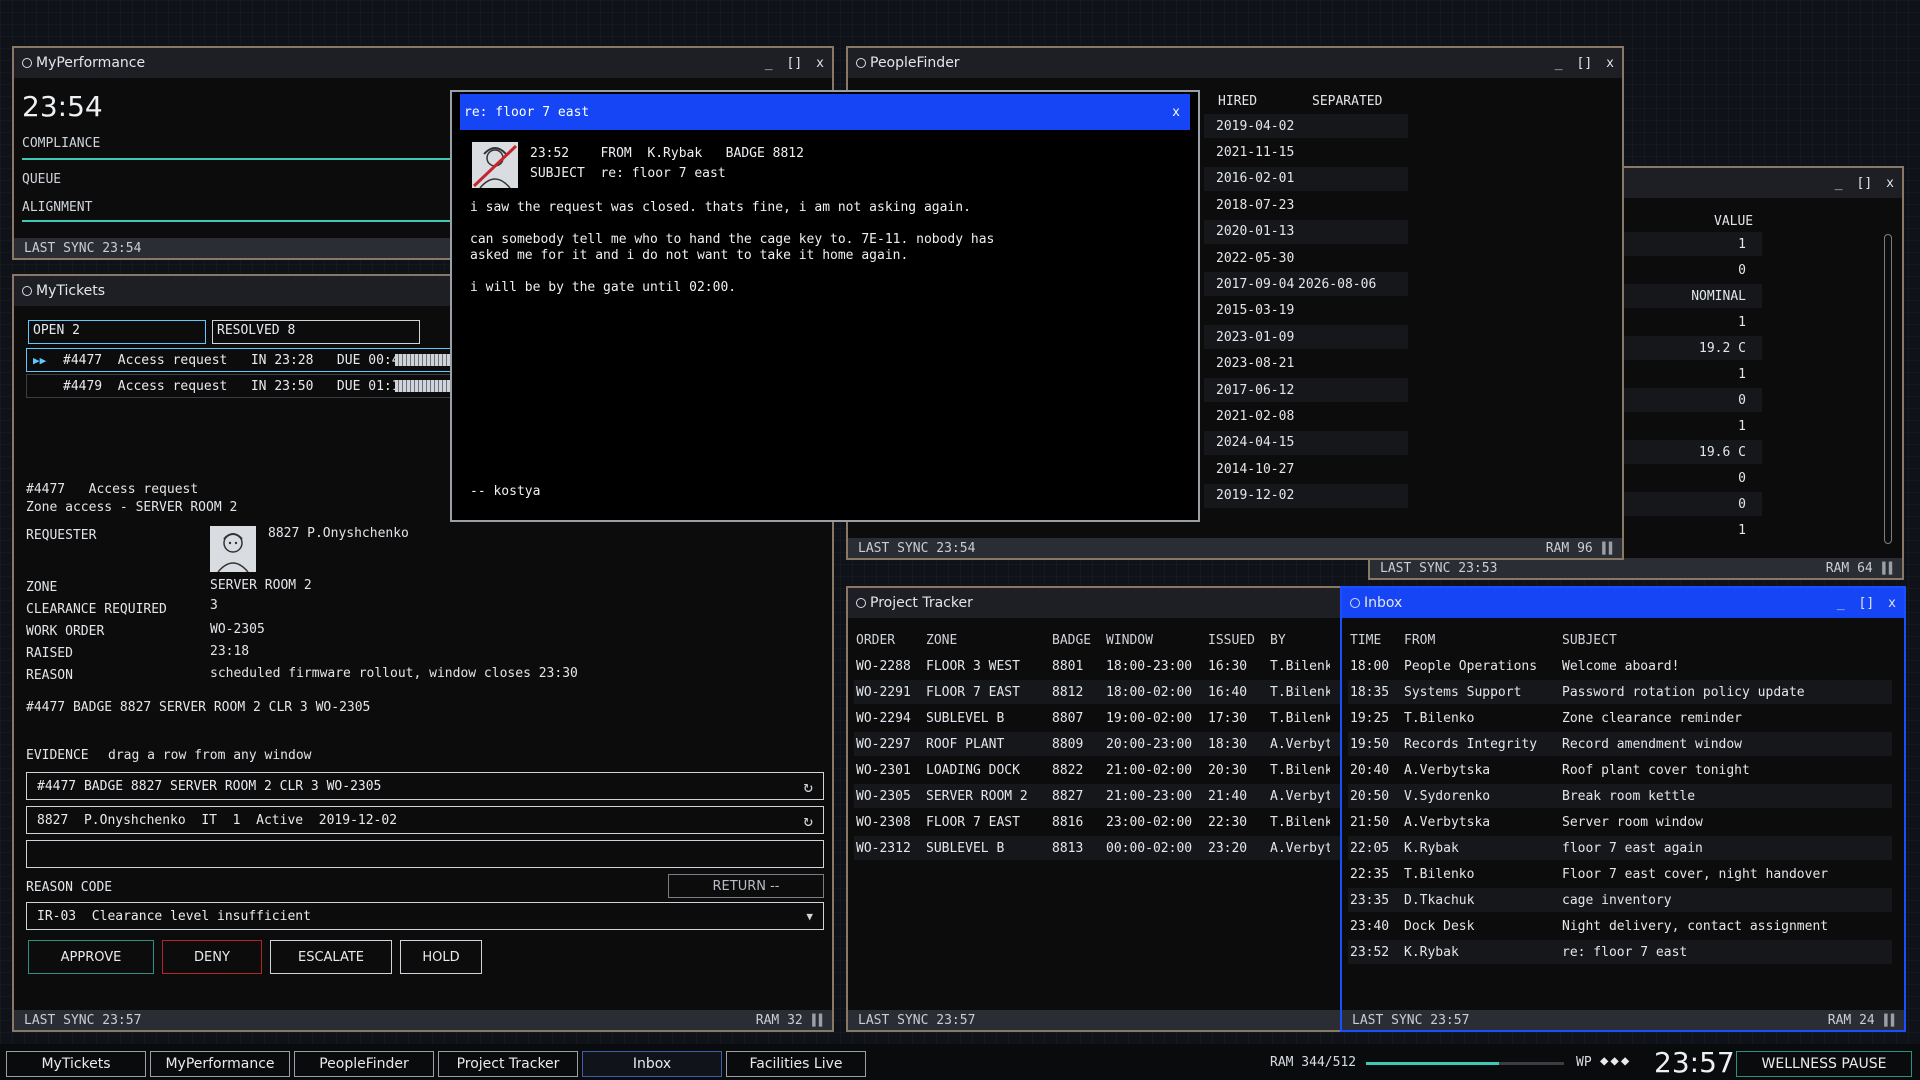  I want to click on reason-code-label: REASON CODE, so click(69, 887).